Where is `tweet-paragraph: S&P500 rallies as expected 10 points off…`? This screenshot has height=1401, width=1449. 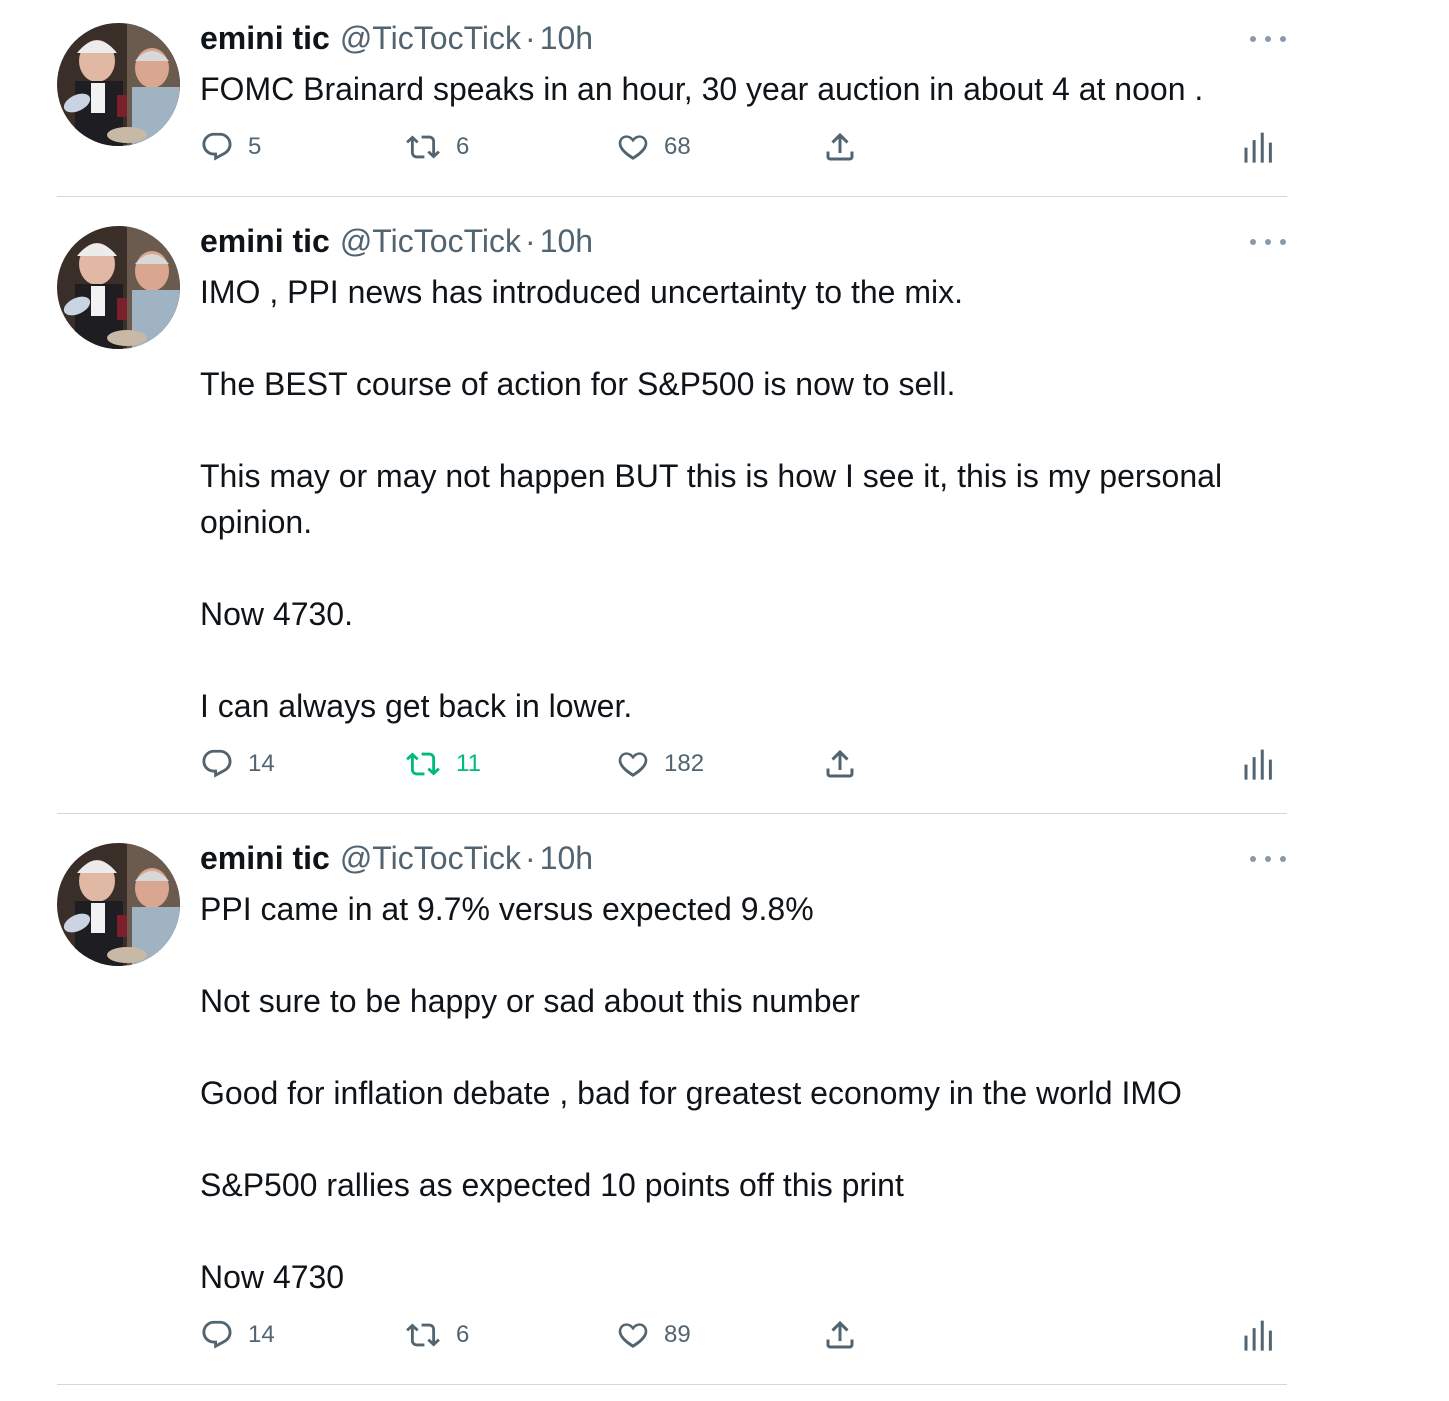
tweet-paragraph: S&P500 rallies as expected 10 points off… is located at coordinates (552, 1185).